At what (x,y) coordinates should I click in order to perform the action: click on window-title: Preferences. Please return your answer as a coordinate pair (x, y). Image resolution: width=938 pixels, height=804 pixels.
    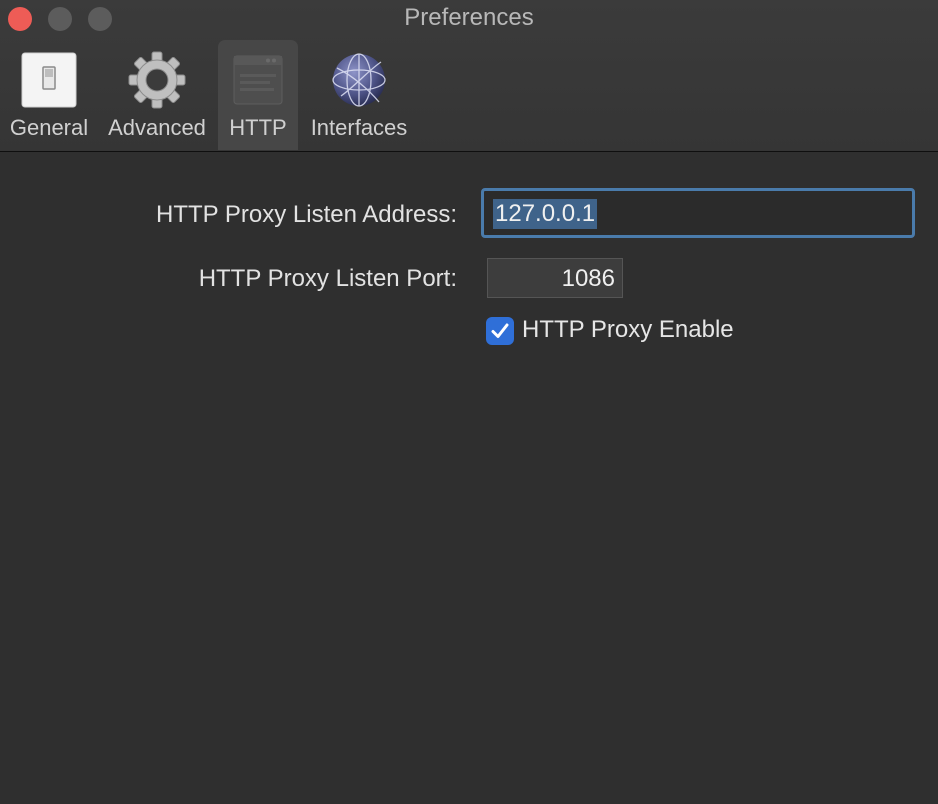
    Looking at the image, I should click on (469, 17).